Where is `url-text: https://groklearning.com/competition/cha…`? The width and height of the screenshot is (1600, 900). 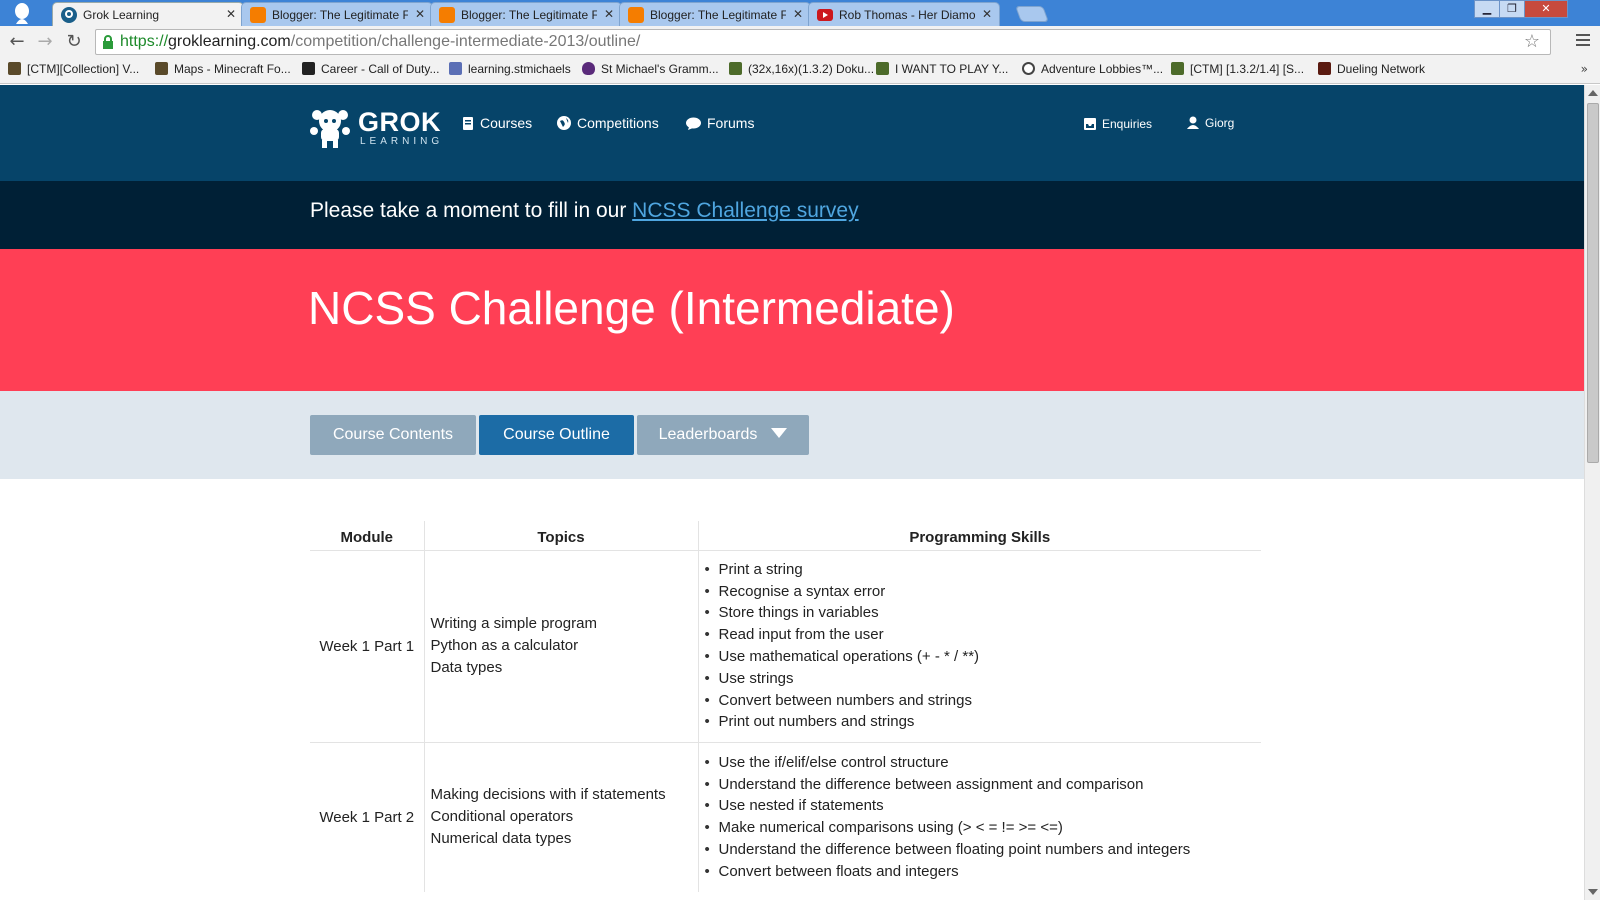
url-text: https://groklearning.com/competition/cha… is located at coordinates (380, 41).